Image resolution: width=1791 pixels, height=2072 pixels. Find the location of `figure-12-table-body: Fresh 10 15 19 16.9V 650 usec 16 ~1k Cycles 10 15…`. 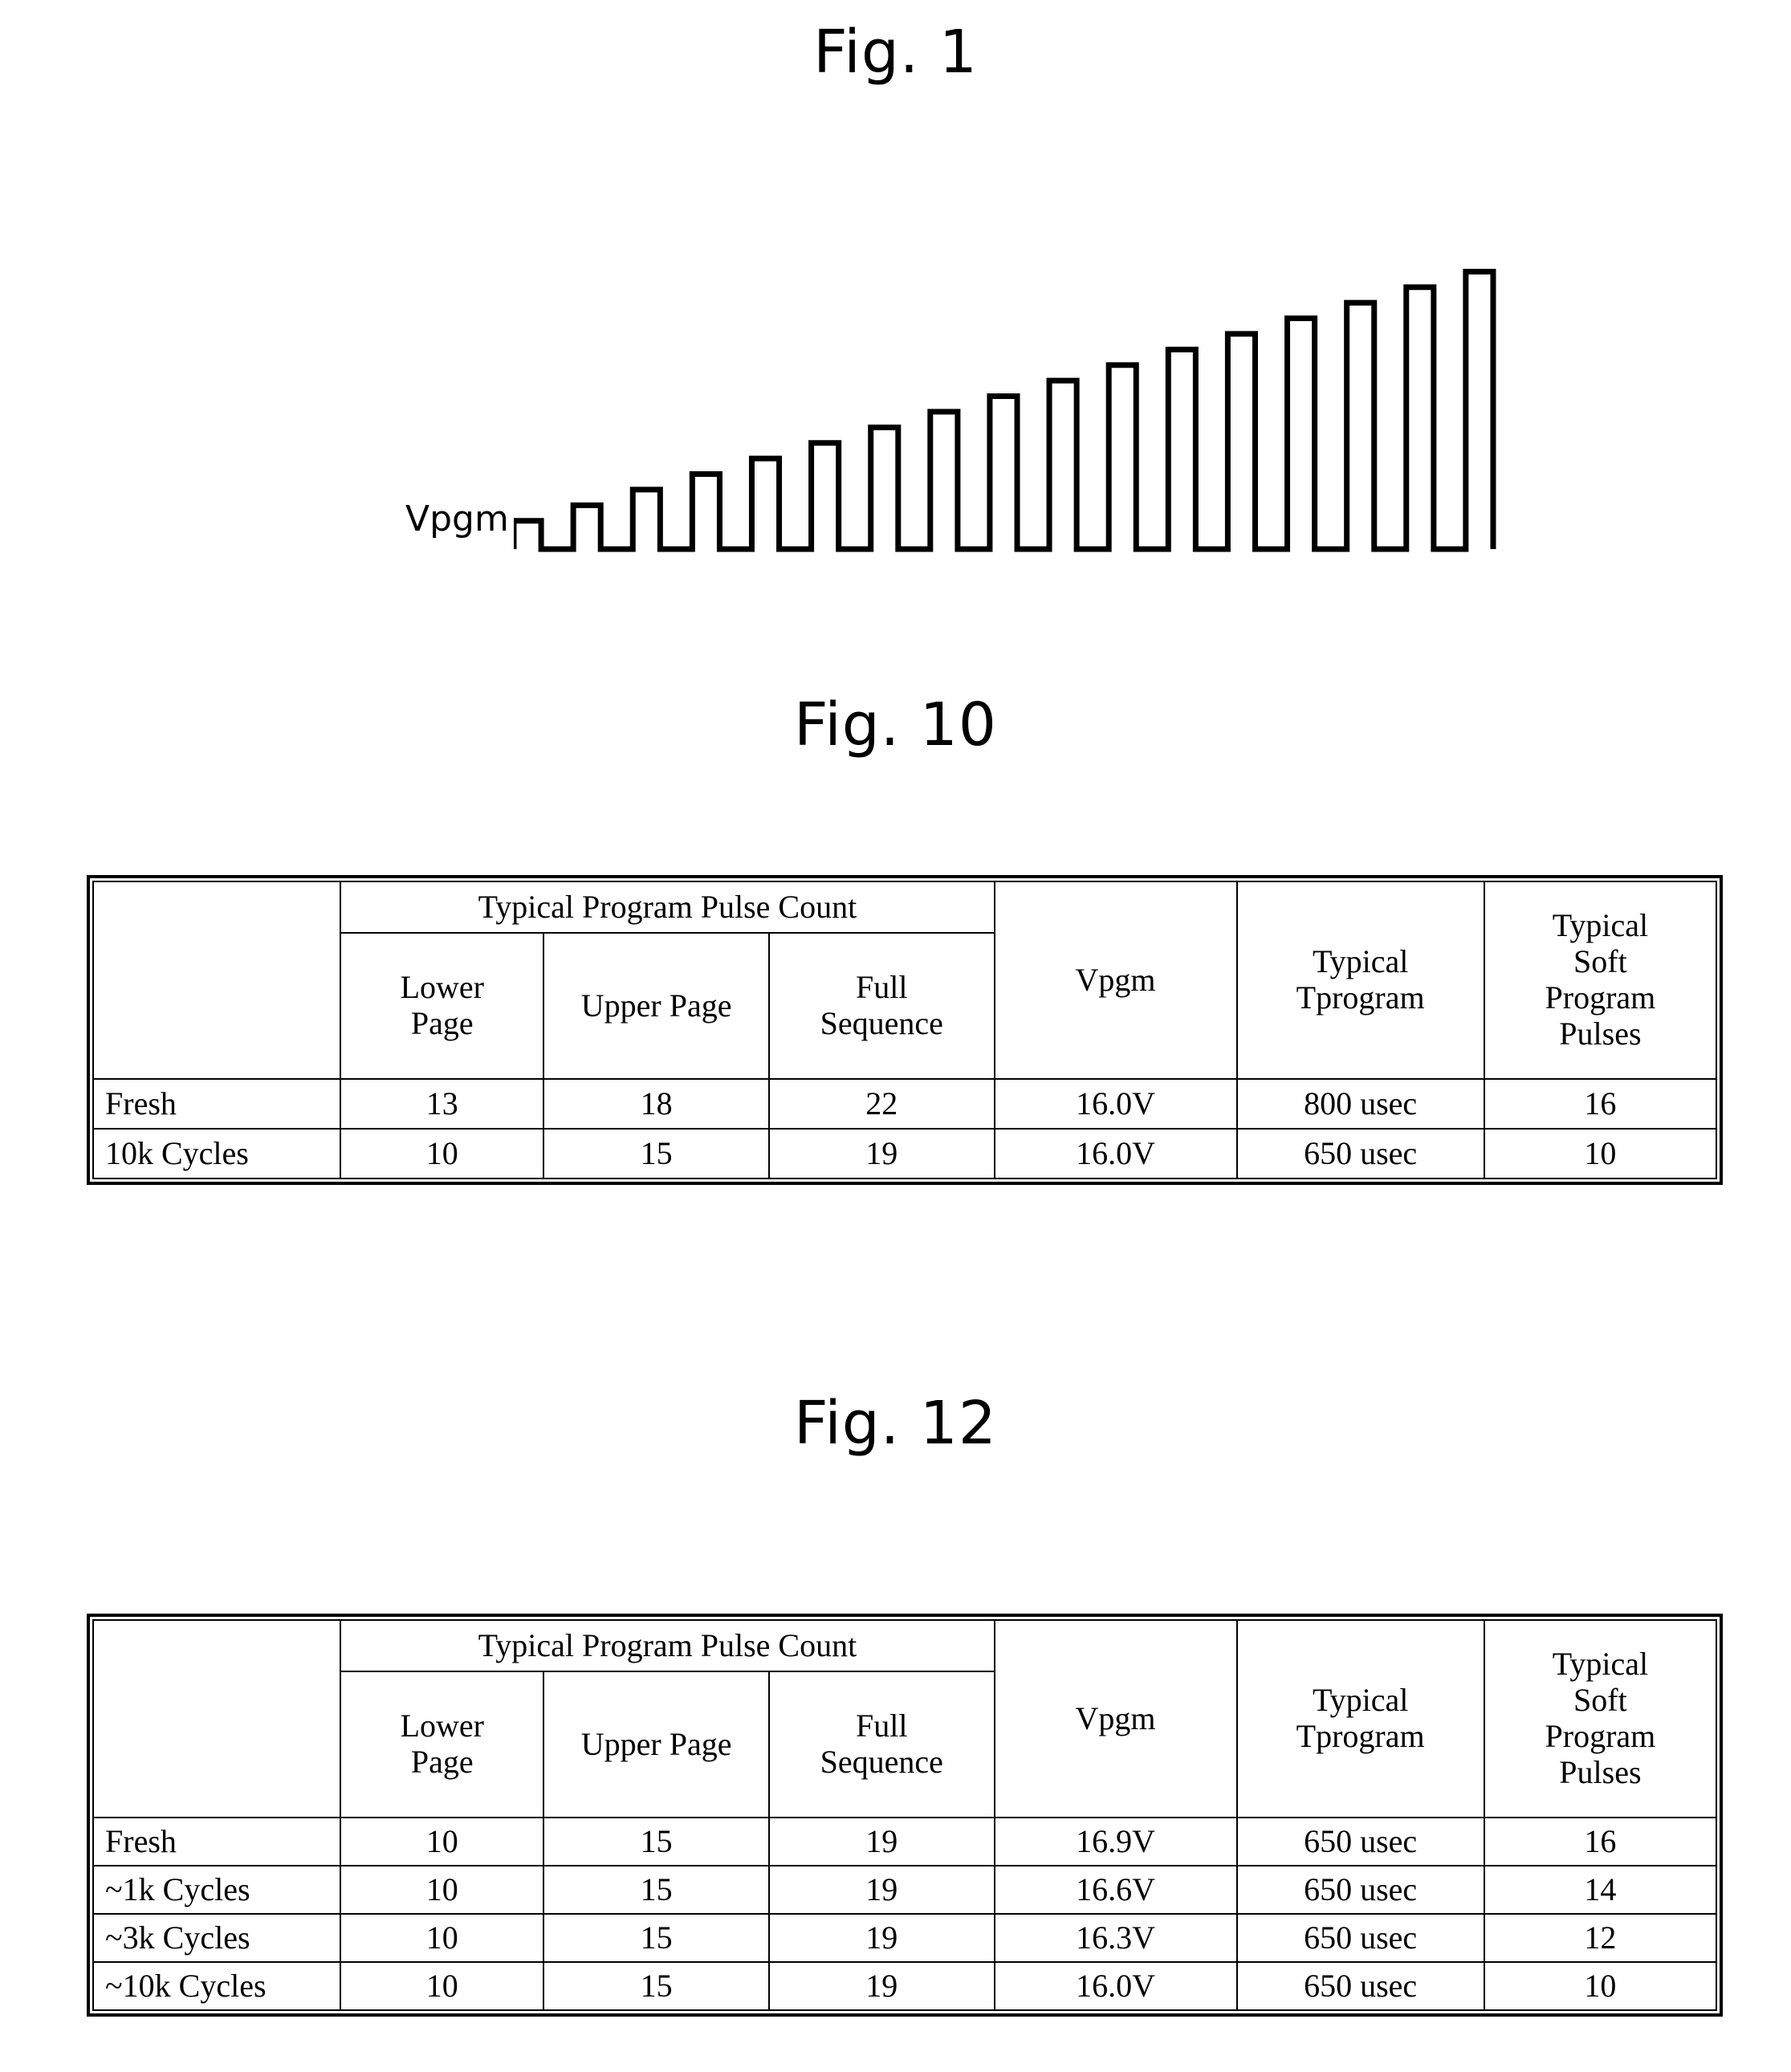

figure-12-table-body: Fresh 10 15 19 16.9V 650 usec 16 ~1k Cycles 10 15… is located at coordinates (905, 1914).